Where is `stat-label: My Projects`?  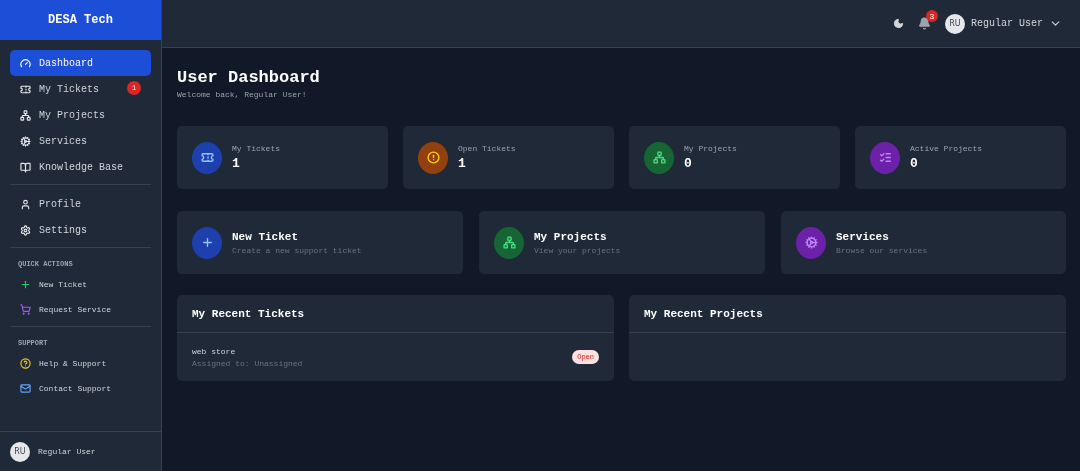 stat-label: My Projects is located at coordinates (710, 148).